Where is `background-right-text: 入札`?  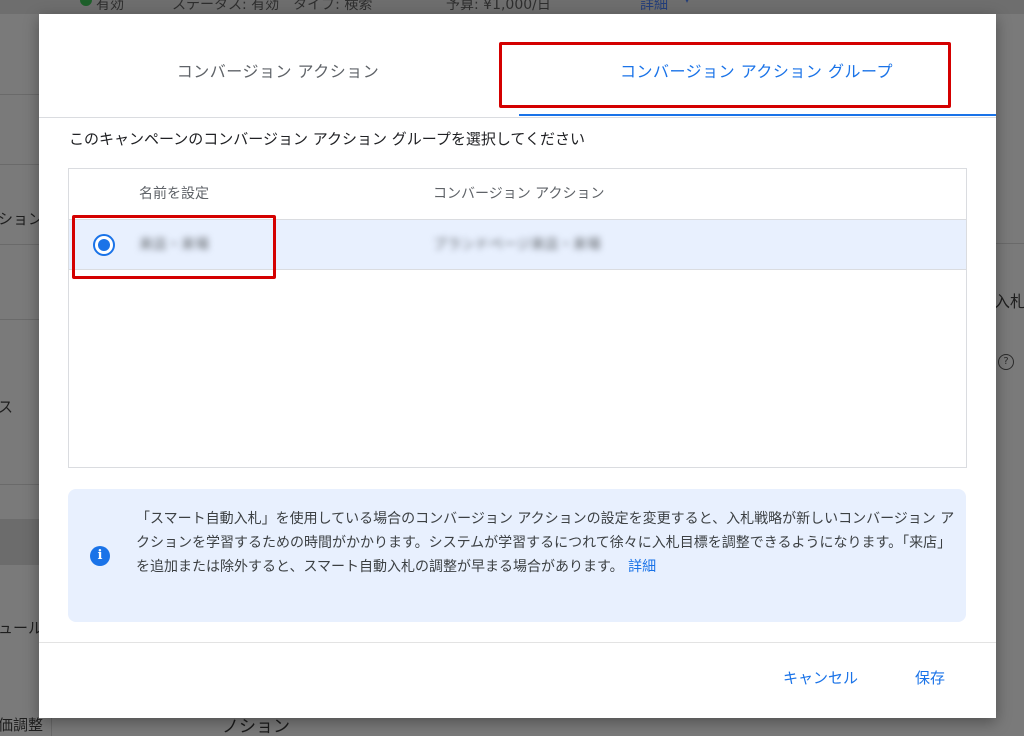 background-right-text: 入札 is located at coordinates (1009, 301).